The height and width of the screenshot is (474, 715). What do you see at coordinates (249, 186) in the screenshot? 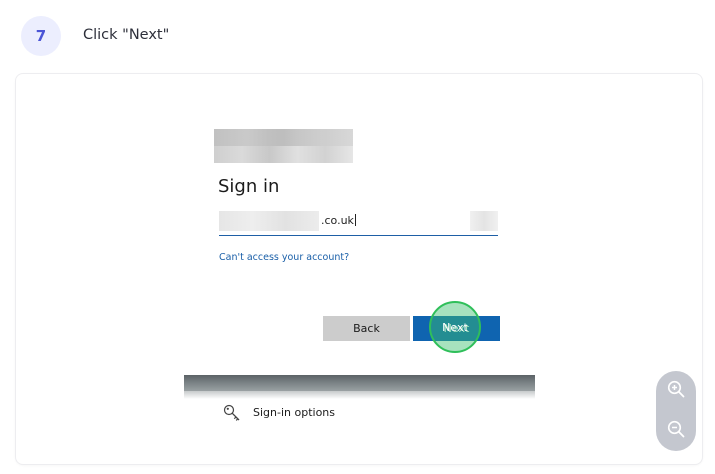
I see `sign-in-title: Sign in` at bounding box center [249, 186].